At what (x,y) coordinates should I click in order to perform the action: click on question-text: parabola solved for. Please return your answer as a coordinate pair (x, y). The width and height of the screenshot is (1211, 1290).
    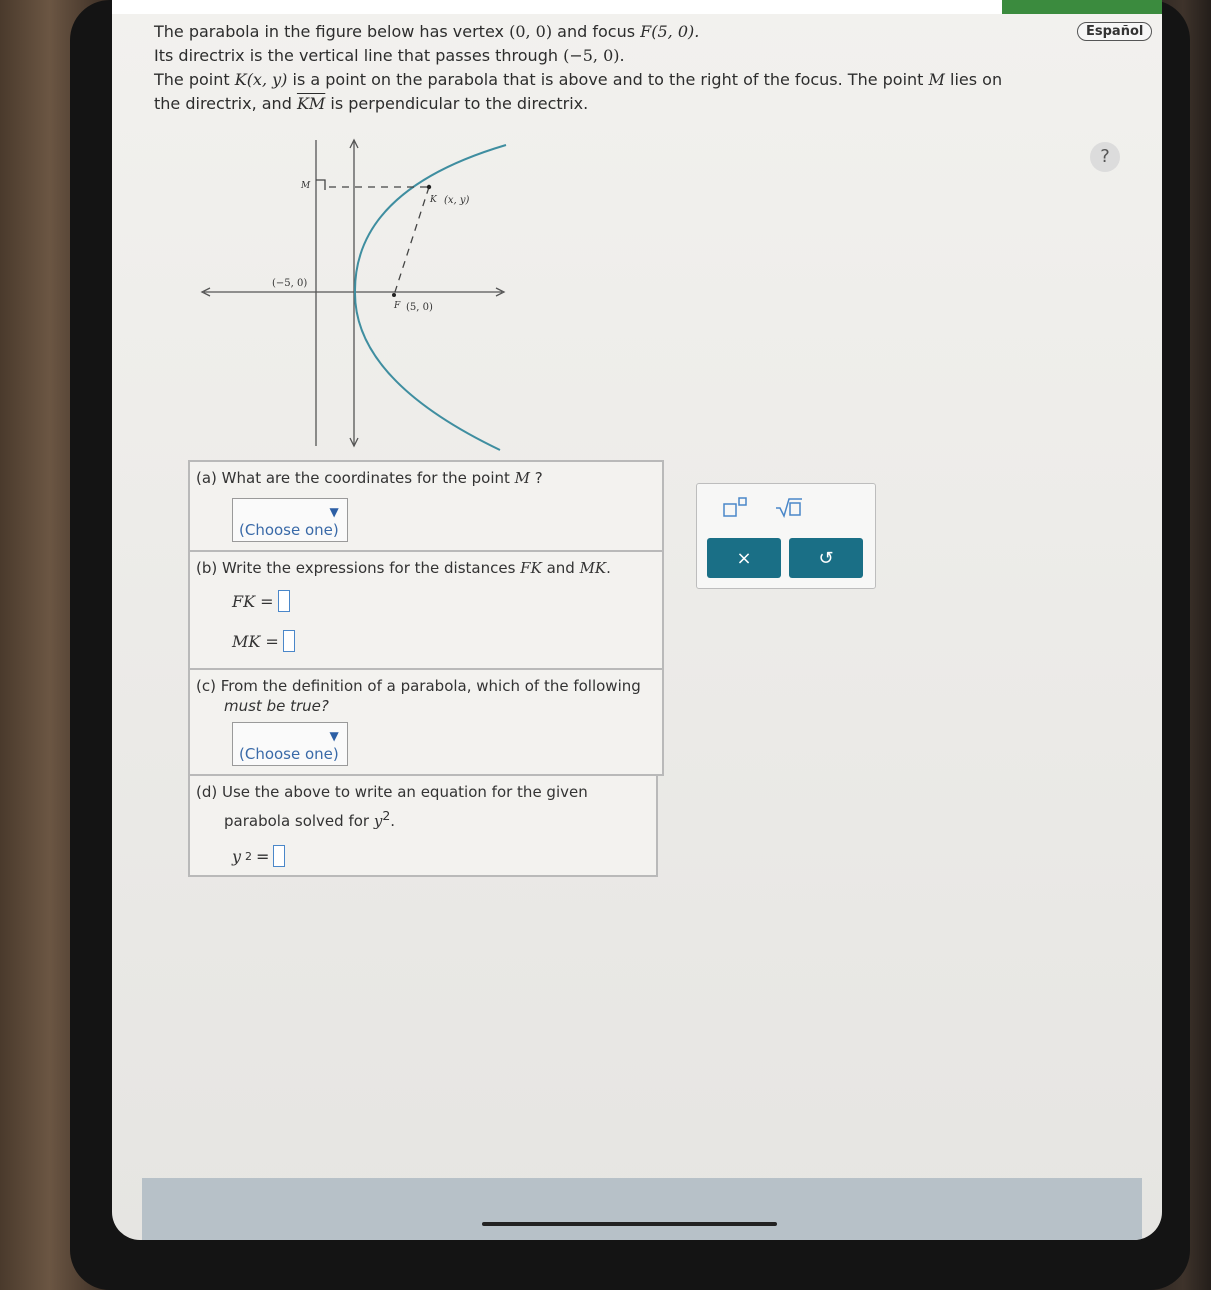
    Looking at the image, I should click on (299, 821).